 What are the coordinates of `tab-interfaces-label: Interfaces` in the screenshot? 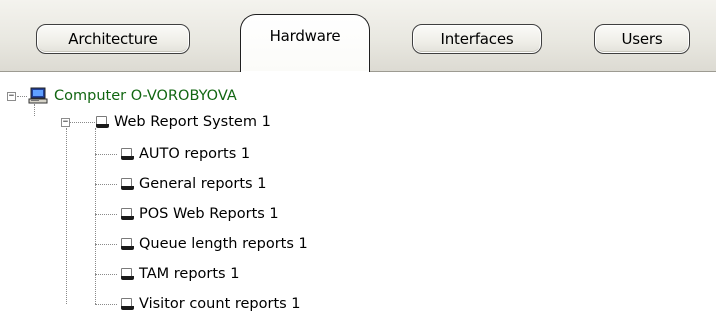 It's located at (477, 39).